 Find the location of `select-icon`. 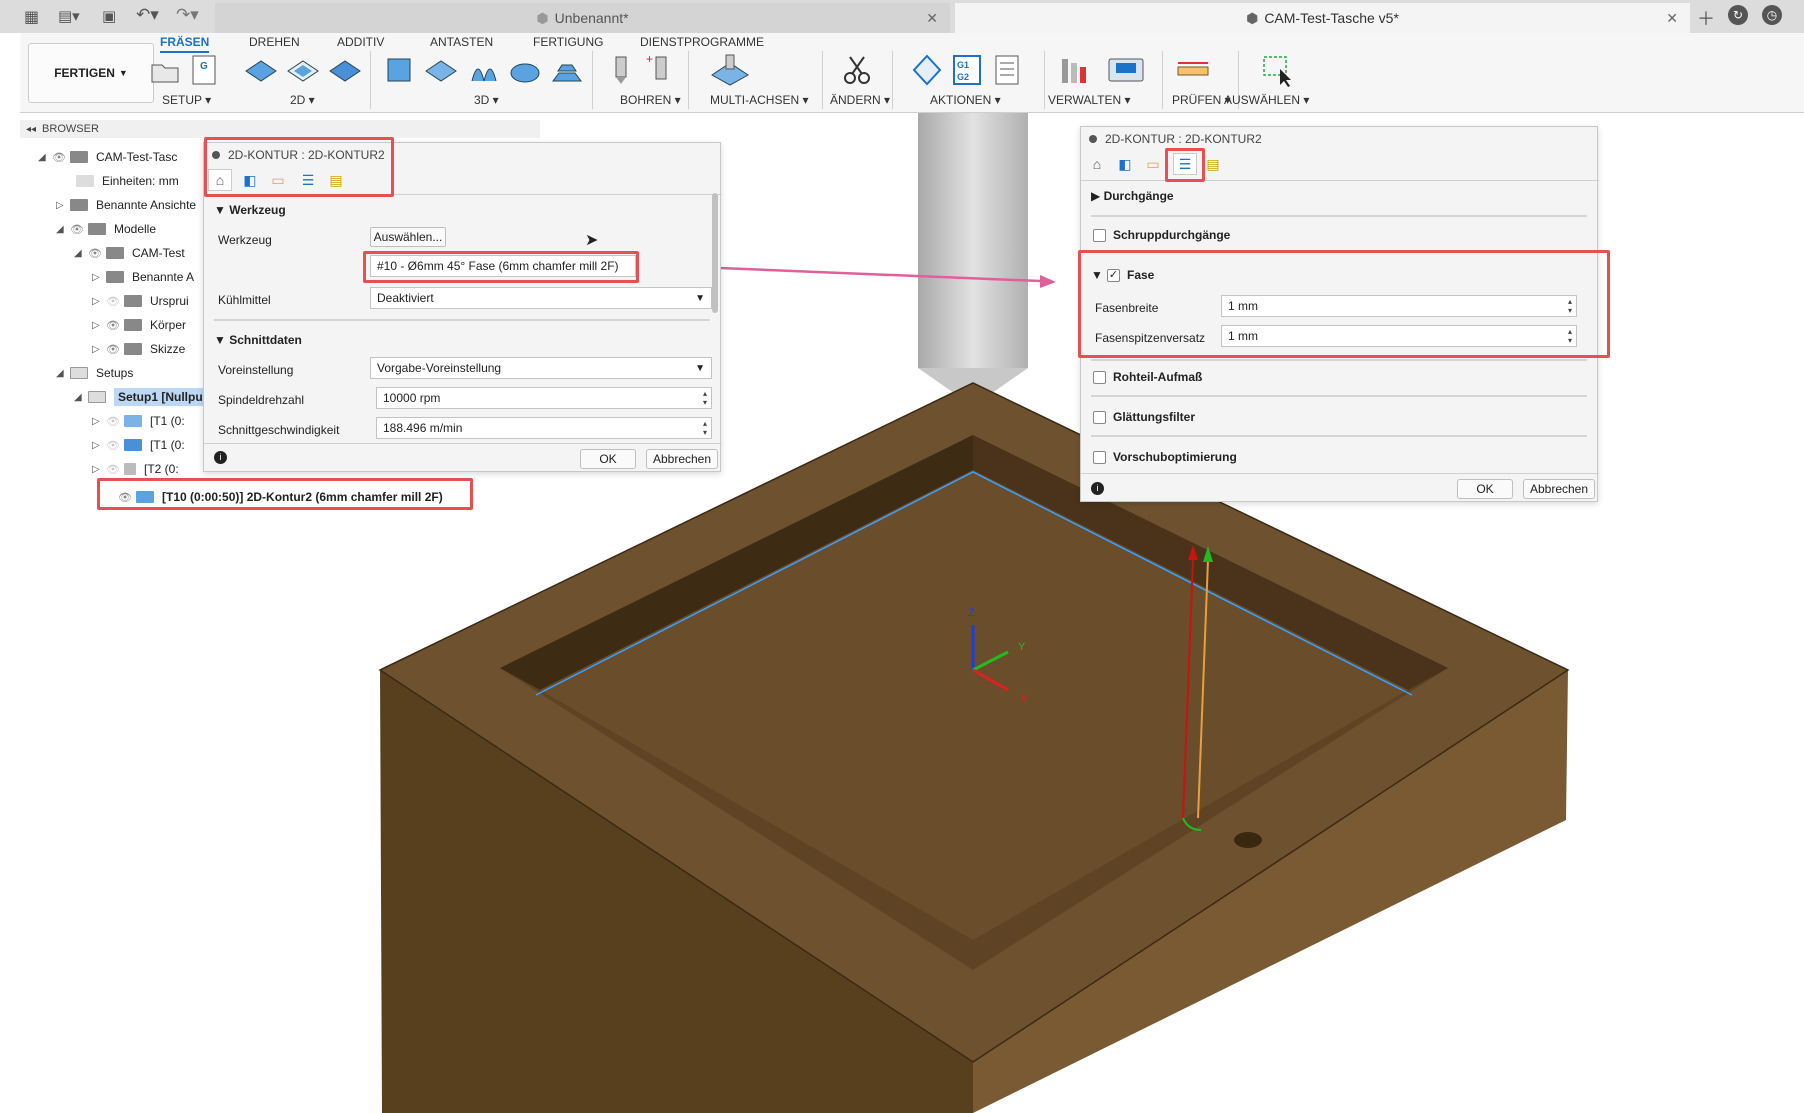

select-icon is located at coordinates (1277, 70).